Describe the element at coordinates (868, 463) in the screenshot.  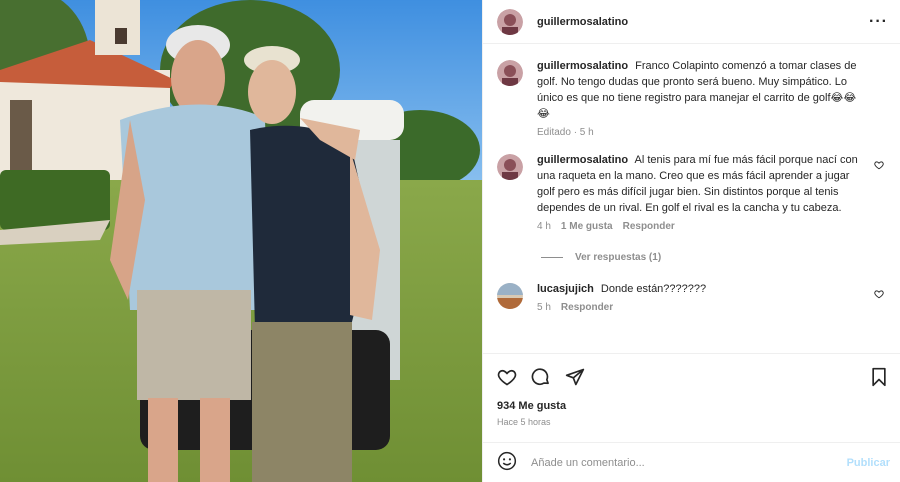
I see `publish-button: Publicar` at that location.